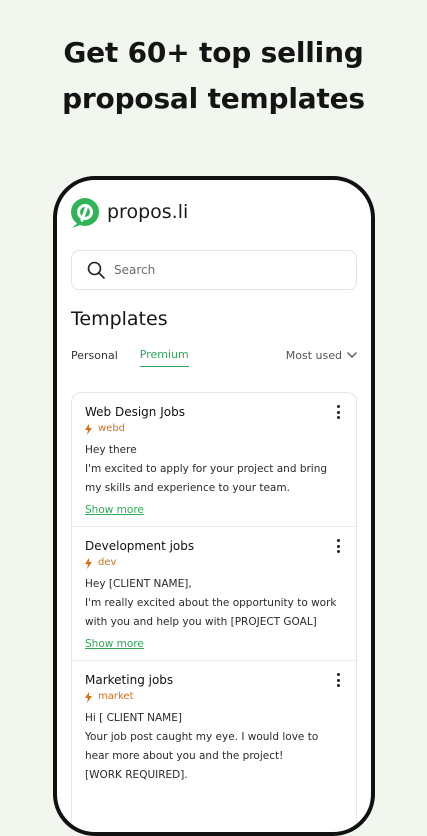  Describe the element at coordinates (135, 412) in the screenshot. I see `template-title: Web Design Jobs` at that location.